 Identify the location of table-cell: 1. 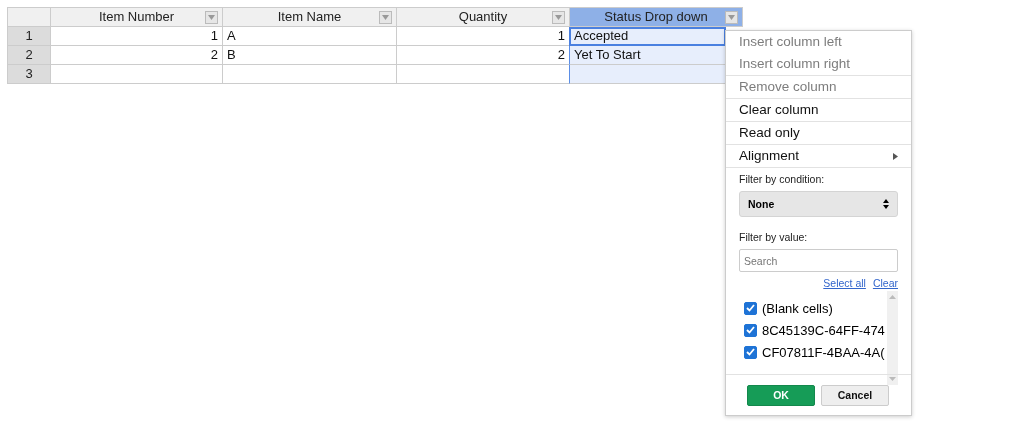
(137, 36).